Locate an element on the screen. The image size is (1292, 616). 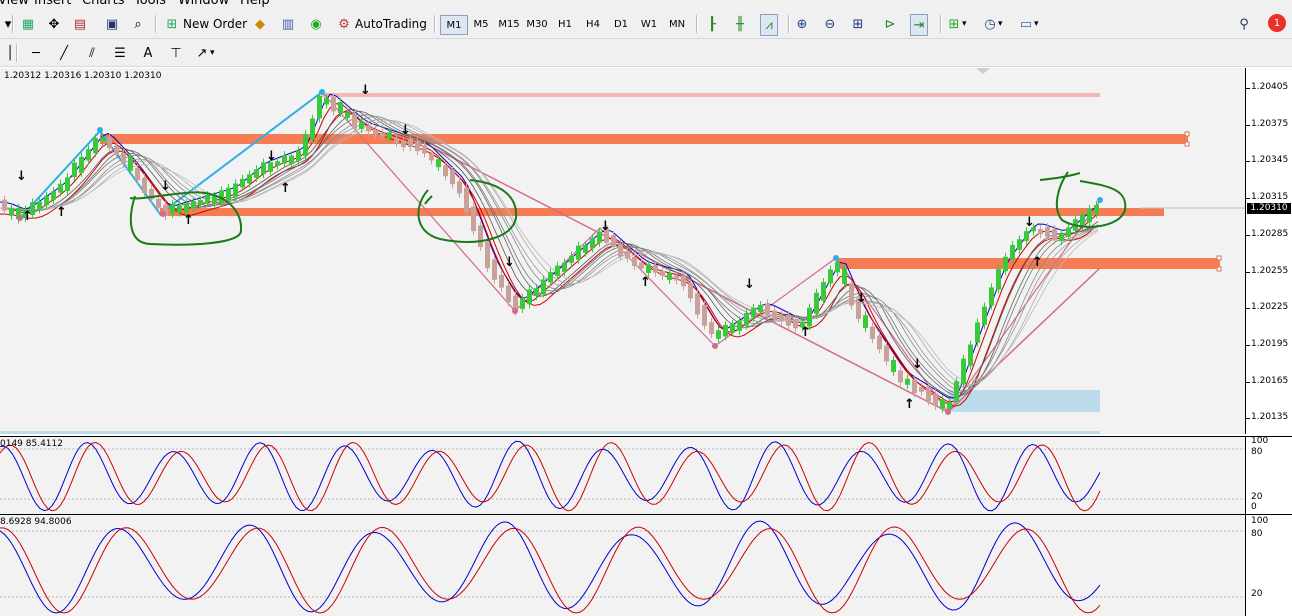
new-order-button: ⊞ New Order is located at coordinates (206, 24).